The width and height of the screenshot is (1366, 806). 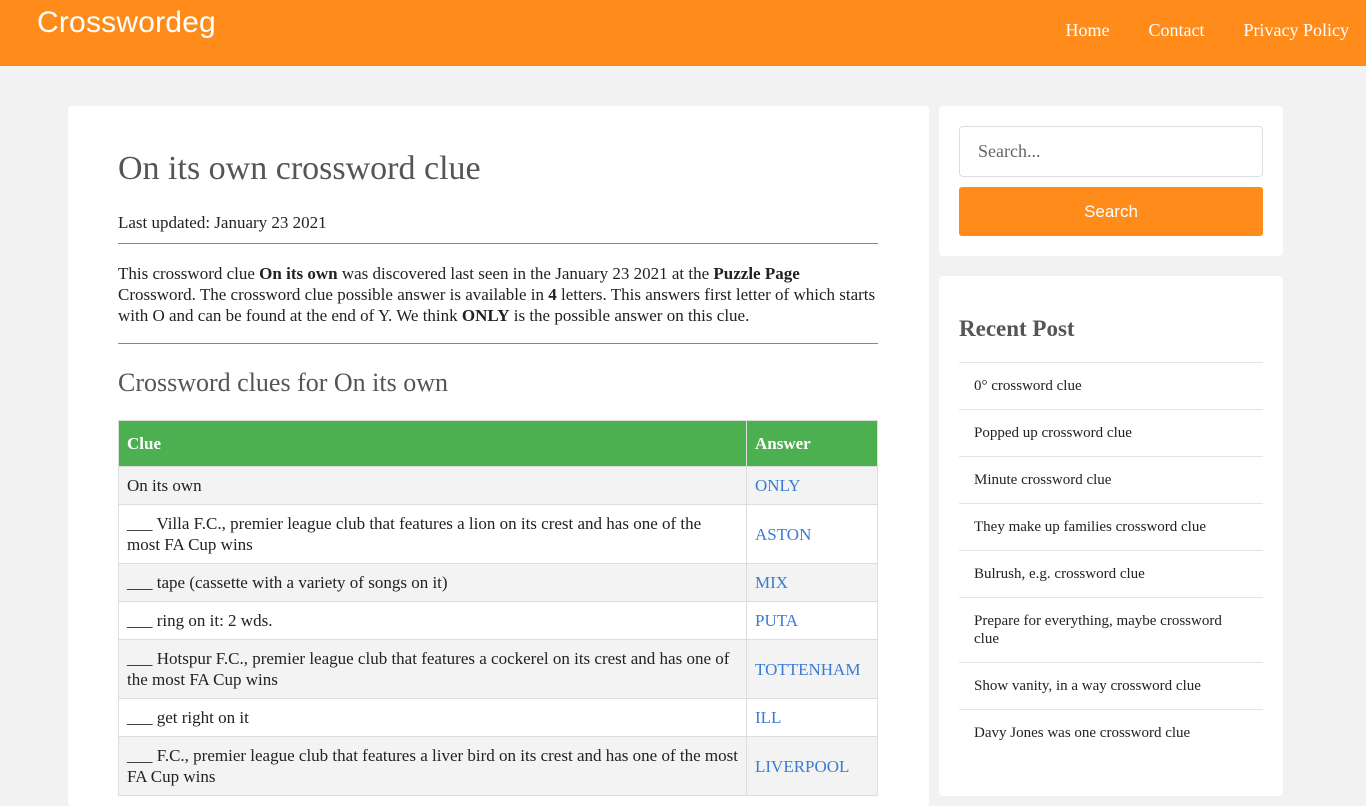 What do you see at coordinates (299, 168) in the screenshot?
I see `page-title: On its own crossword clue` at bounding box center [299, 168].